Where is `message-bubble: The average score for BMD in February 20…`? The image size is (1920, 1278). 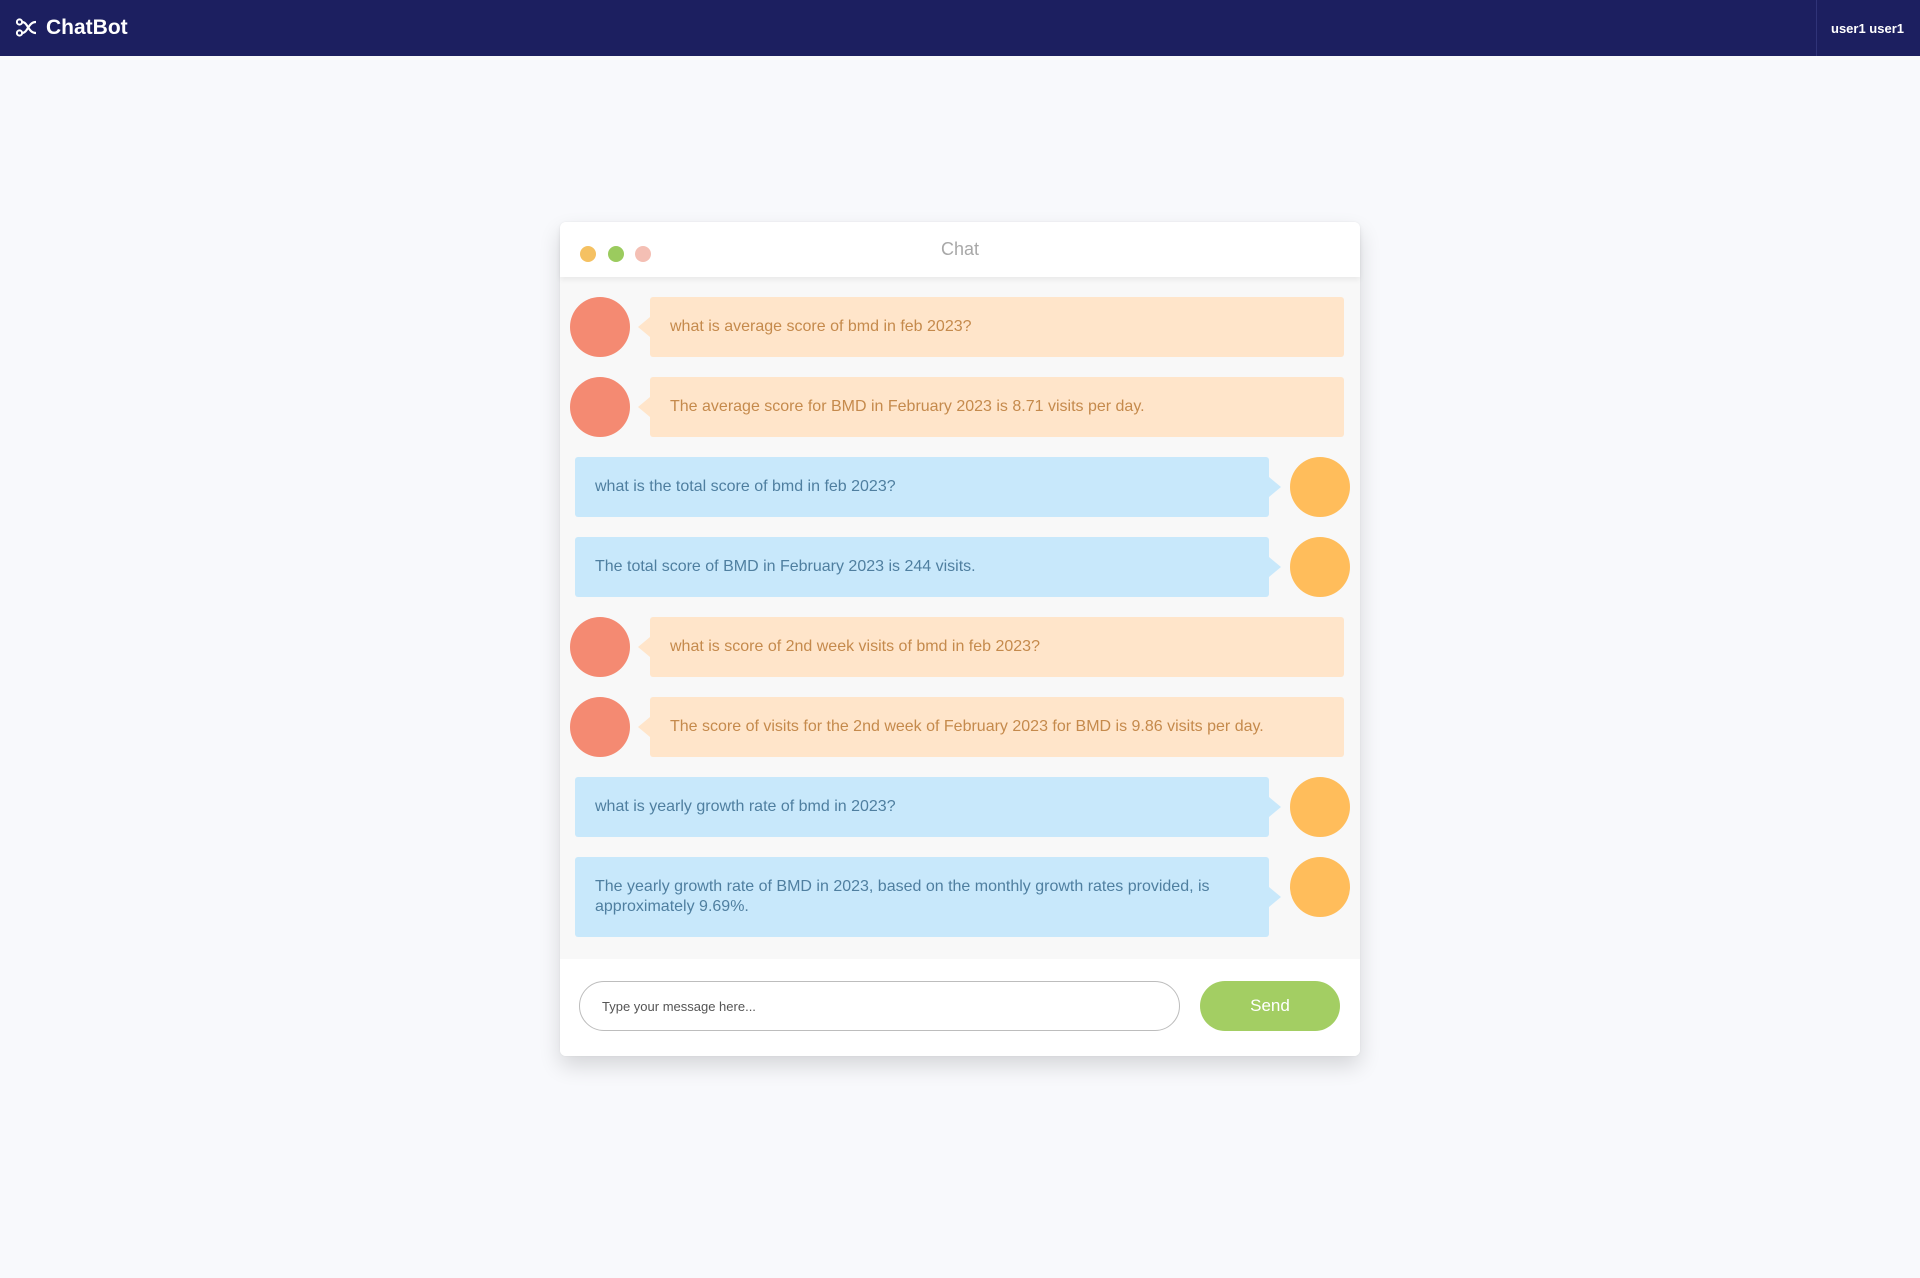 message-bubble: The average score for BMD in February 20… is located at coordinates (991, 407).